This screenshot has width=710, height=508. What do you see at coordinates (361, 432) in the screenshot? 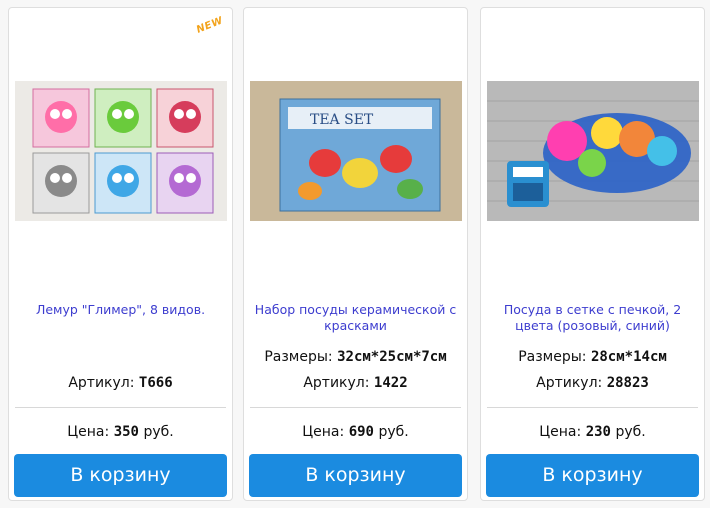
I see `price-value: 690` at bounding box center [361, 432].